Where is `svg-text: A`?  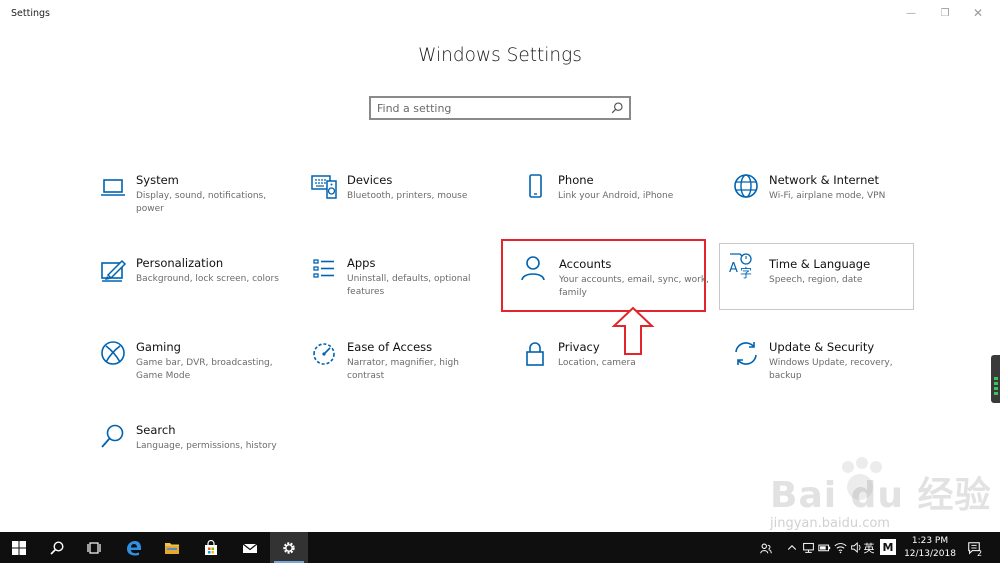 svg-text: A is located at coordinates (733, 268).